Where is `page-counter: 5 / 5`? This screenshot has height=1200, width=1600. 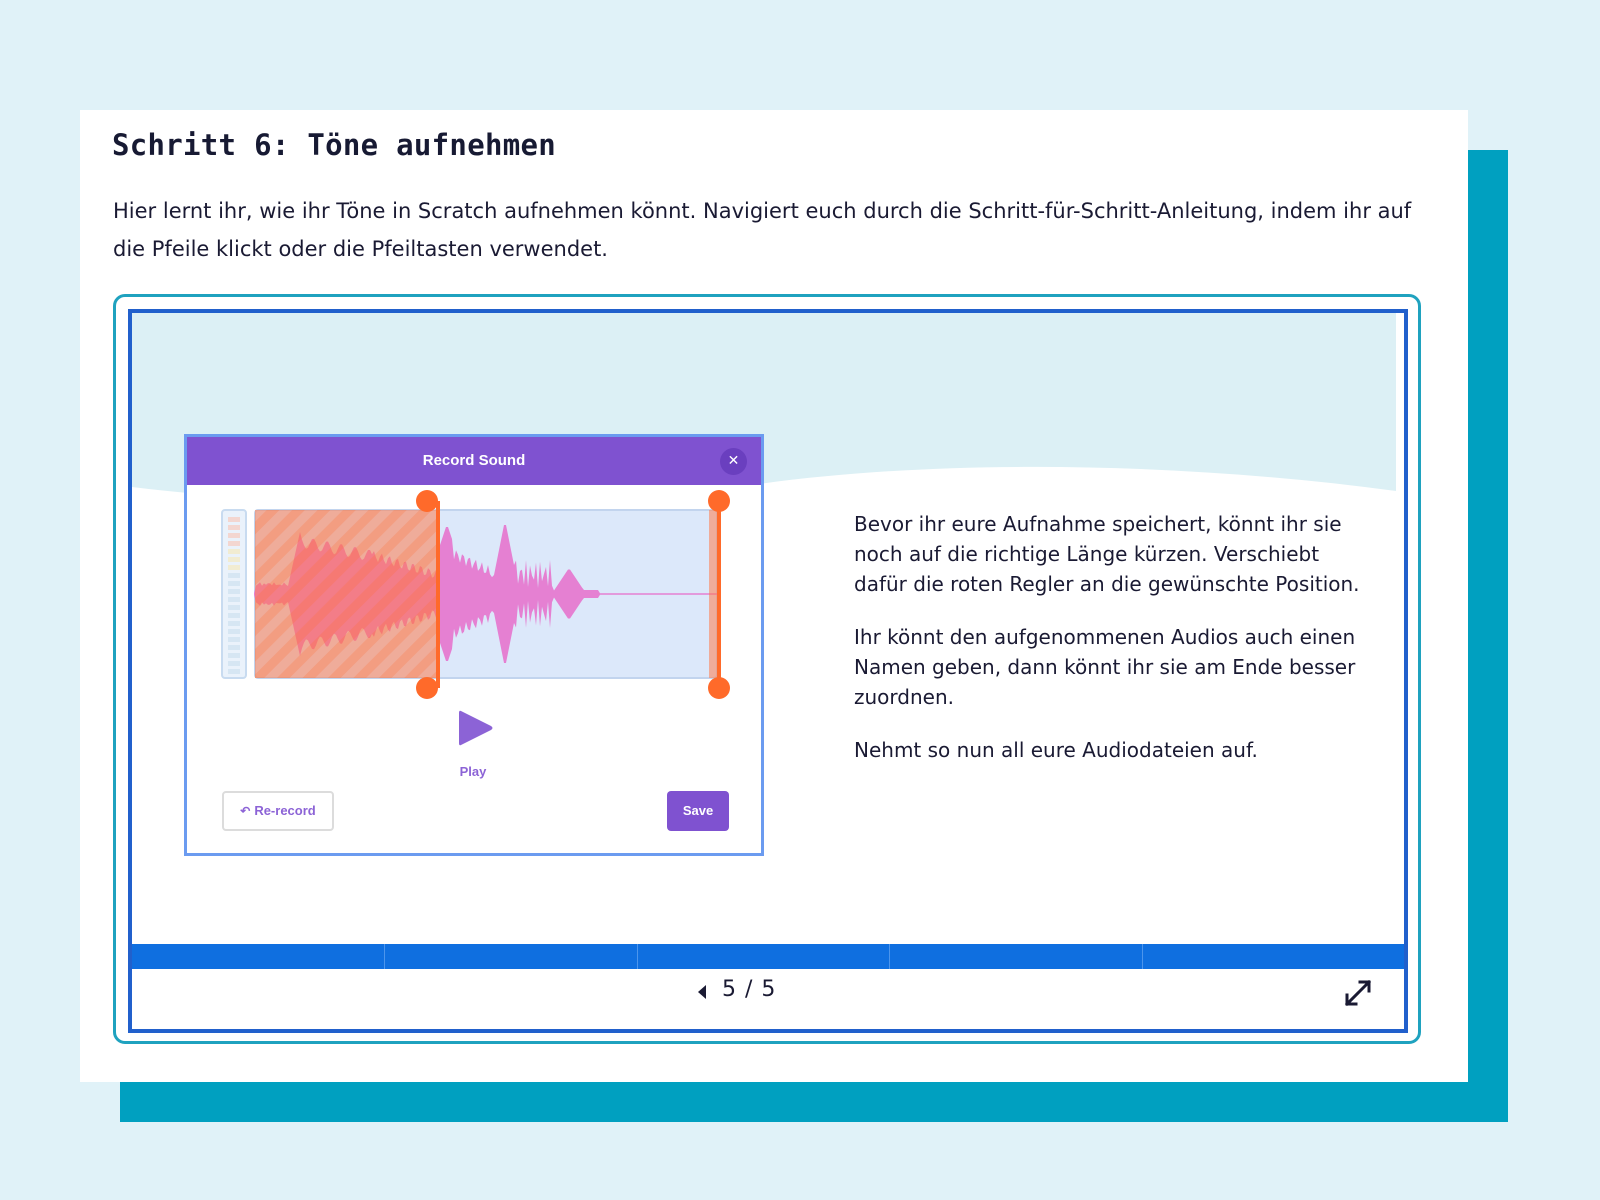 page-counter: 5 / 5 is located at coordinates (749, 989).